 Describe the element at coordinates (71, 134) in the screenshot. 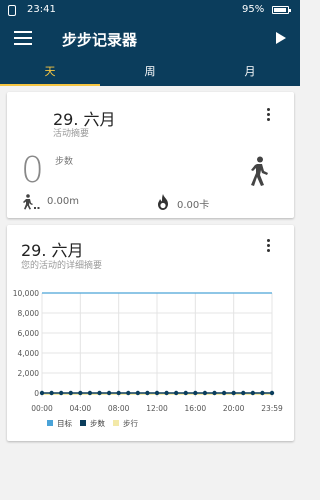

I see `summary-subtitle: 活动摘要` at that location.